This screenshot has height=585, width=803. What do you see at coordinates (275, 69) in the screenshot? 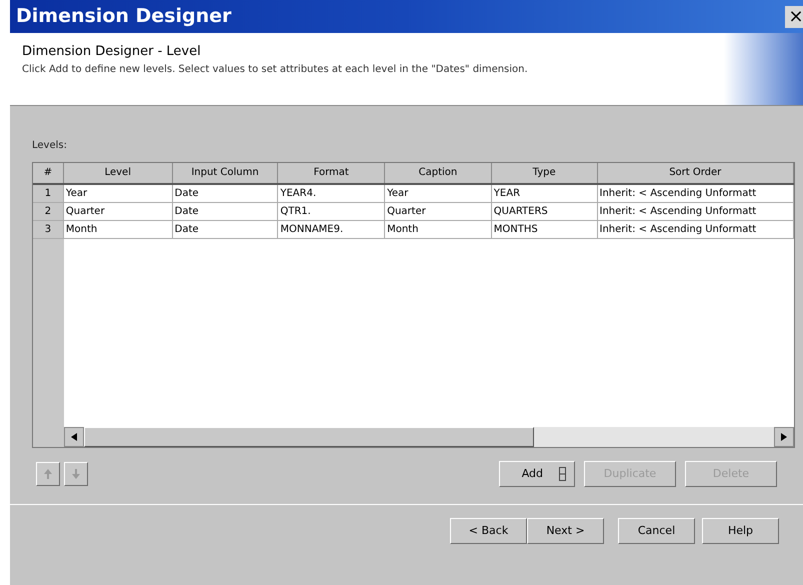
I see `header-description: Click Add to define new levels. Select values to set attributes at each level in the "Dates" dimension.` at bounding box center [275, 69].